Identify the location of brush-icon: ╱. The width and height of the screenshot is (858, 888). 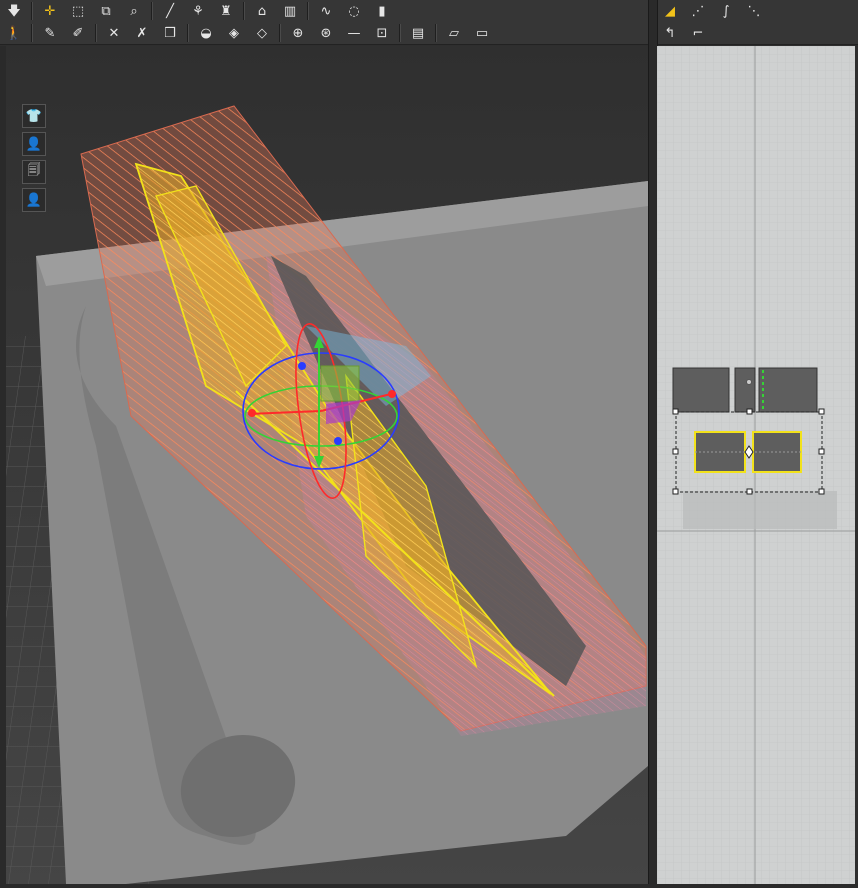
(170, 11).